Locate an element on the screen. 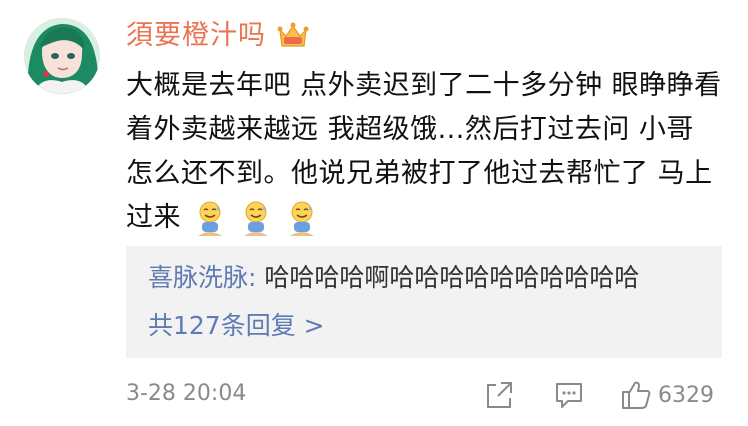  view-replies-link: 共127条回复 > is located at coordinates (236, 326).